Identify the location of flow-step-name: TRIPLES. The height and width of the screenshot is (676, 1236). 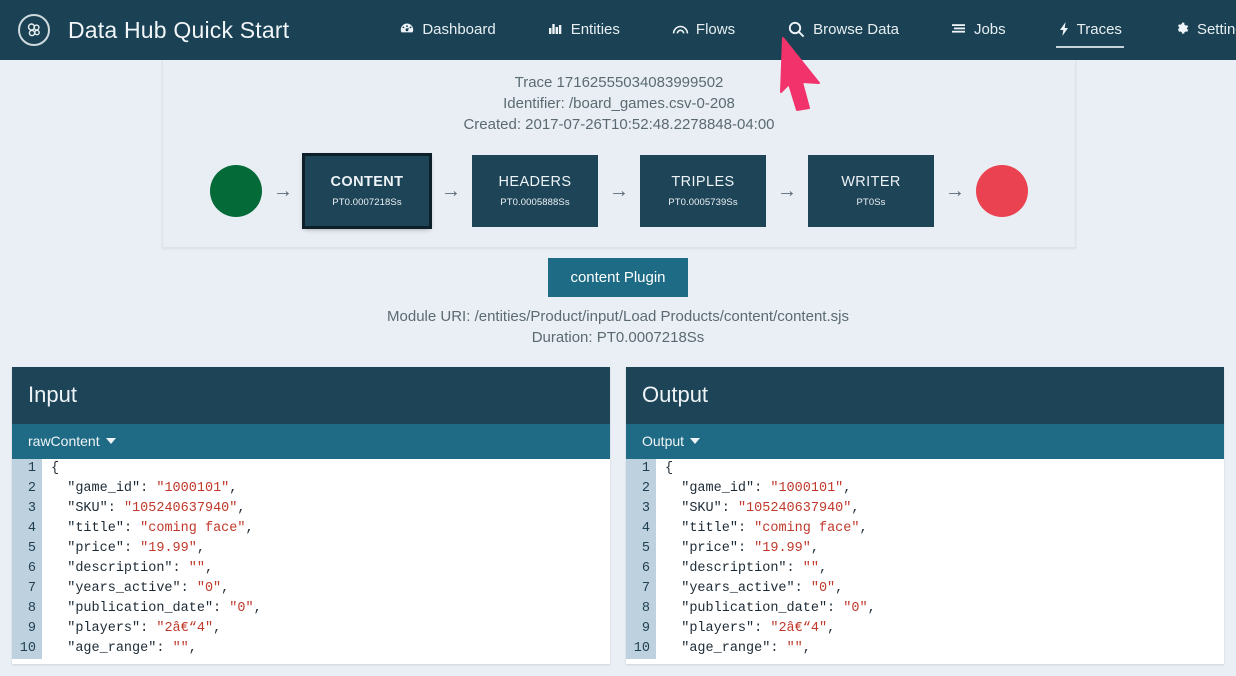
(703, 182).